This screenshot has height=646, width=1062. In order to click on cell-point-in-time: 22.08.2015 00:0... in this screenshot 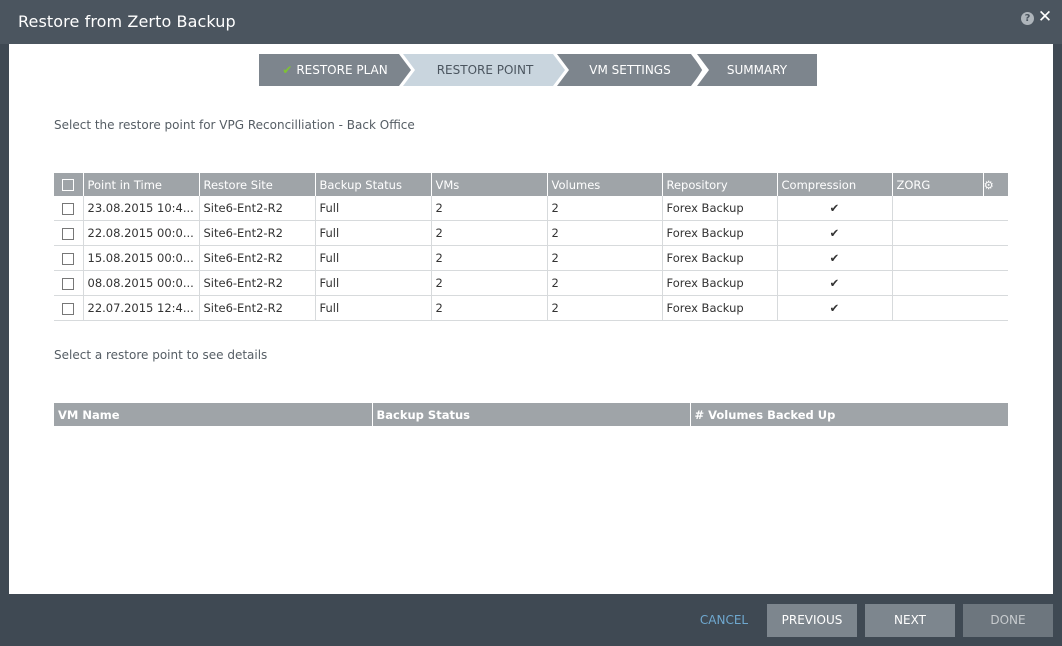, I will do `click(141, 233)`.